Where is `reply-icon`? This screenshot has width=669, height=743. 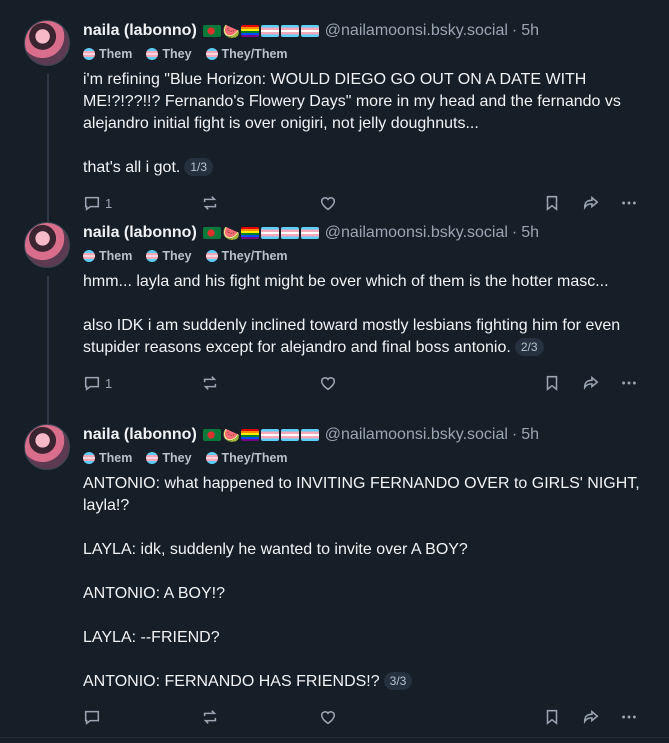 reply-icon is located at coordinates (92, 203).